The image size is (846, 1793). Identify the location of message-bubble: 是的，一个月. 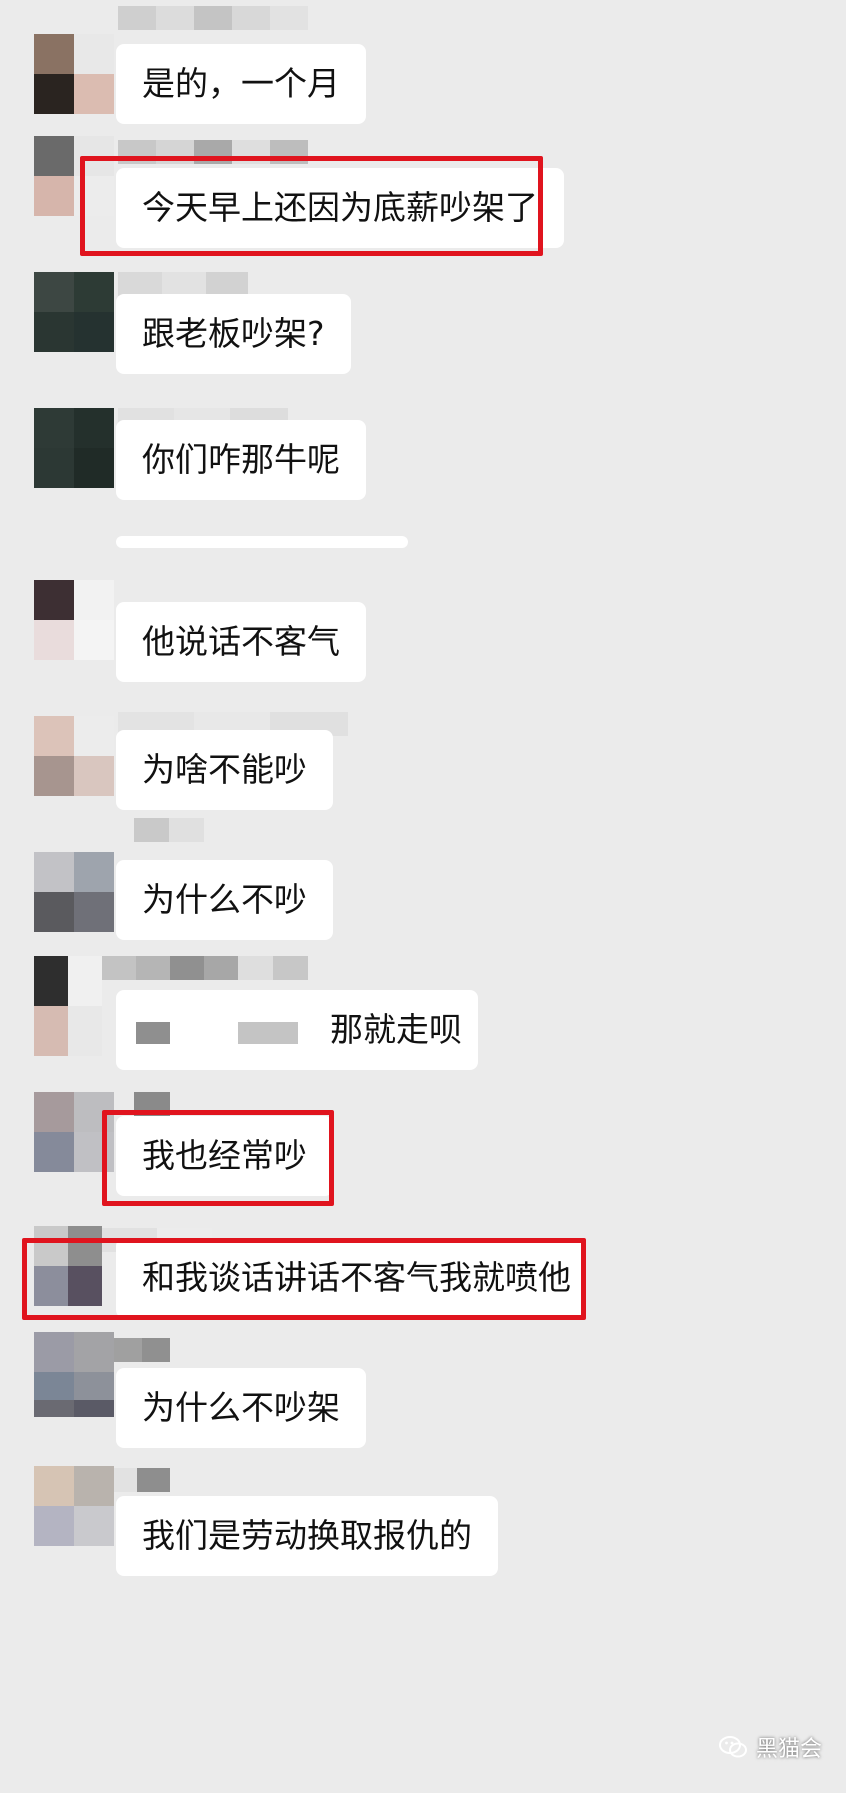
(241, 84).